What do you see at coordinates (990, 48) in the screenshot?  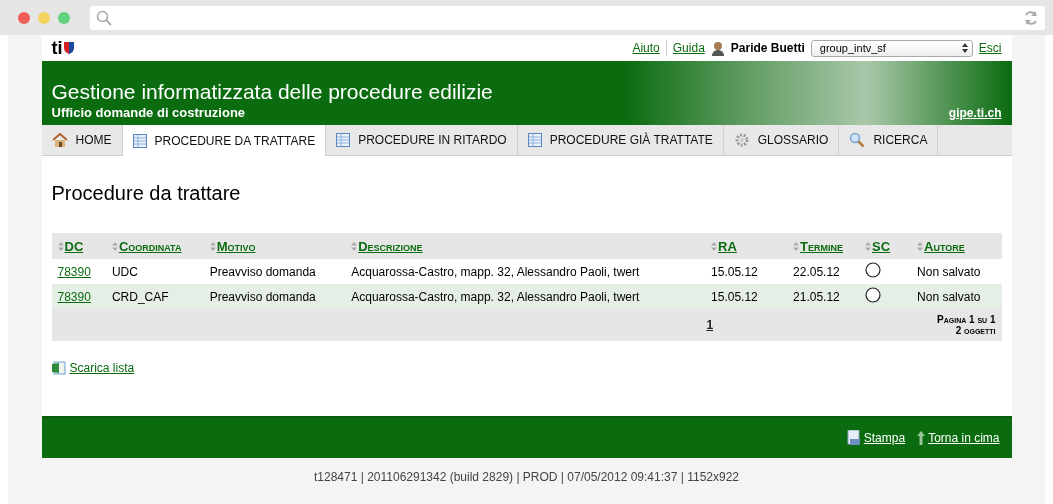 I see `logout-link: Esci` at bounding box center [990, 48].